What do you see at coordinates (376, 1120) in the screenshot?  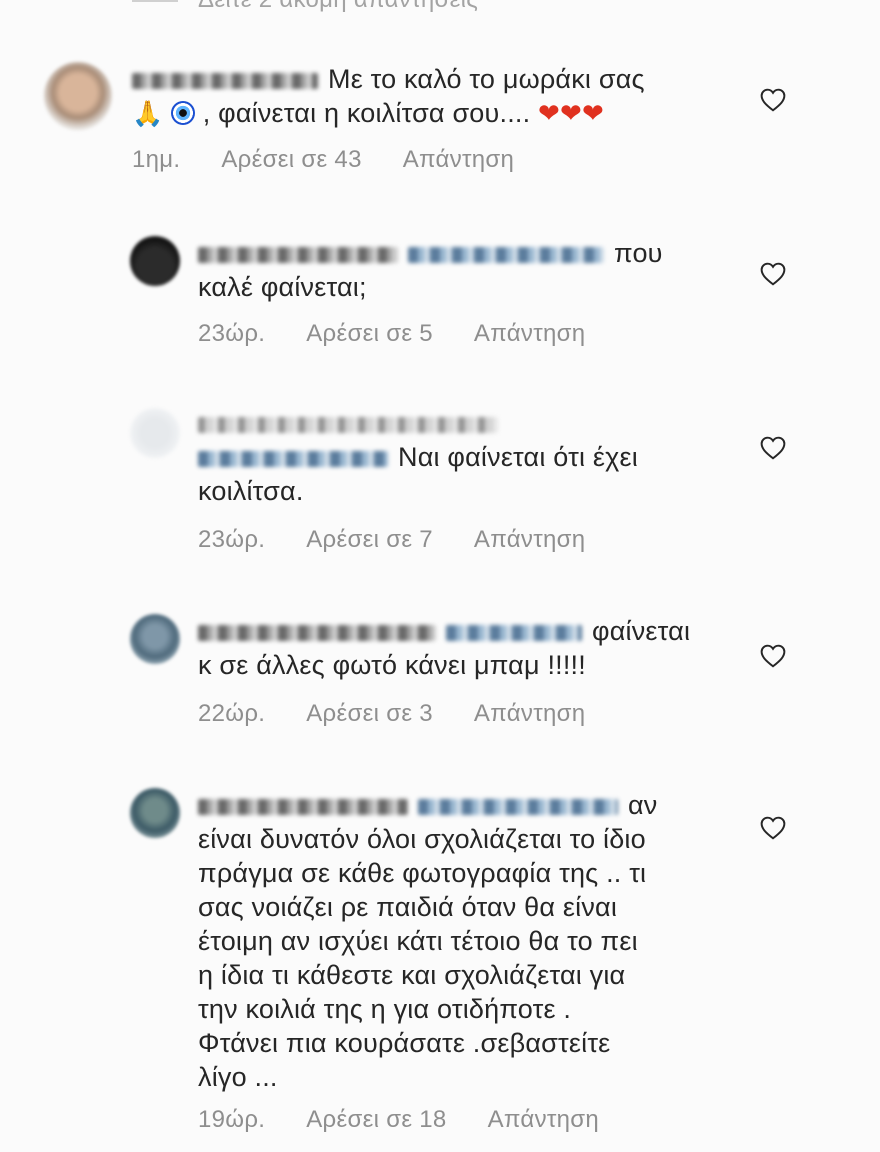 I see `likes-count: Αρέσει σε 18` at bounding box center [376, 1120].